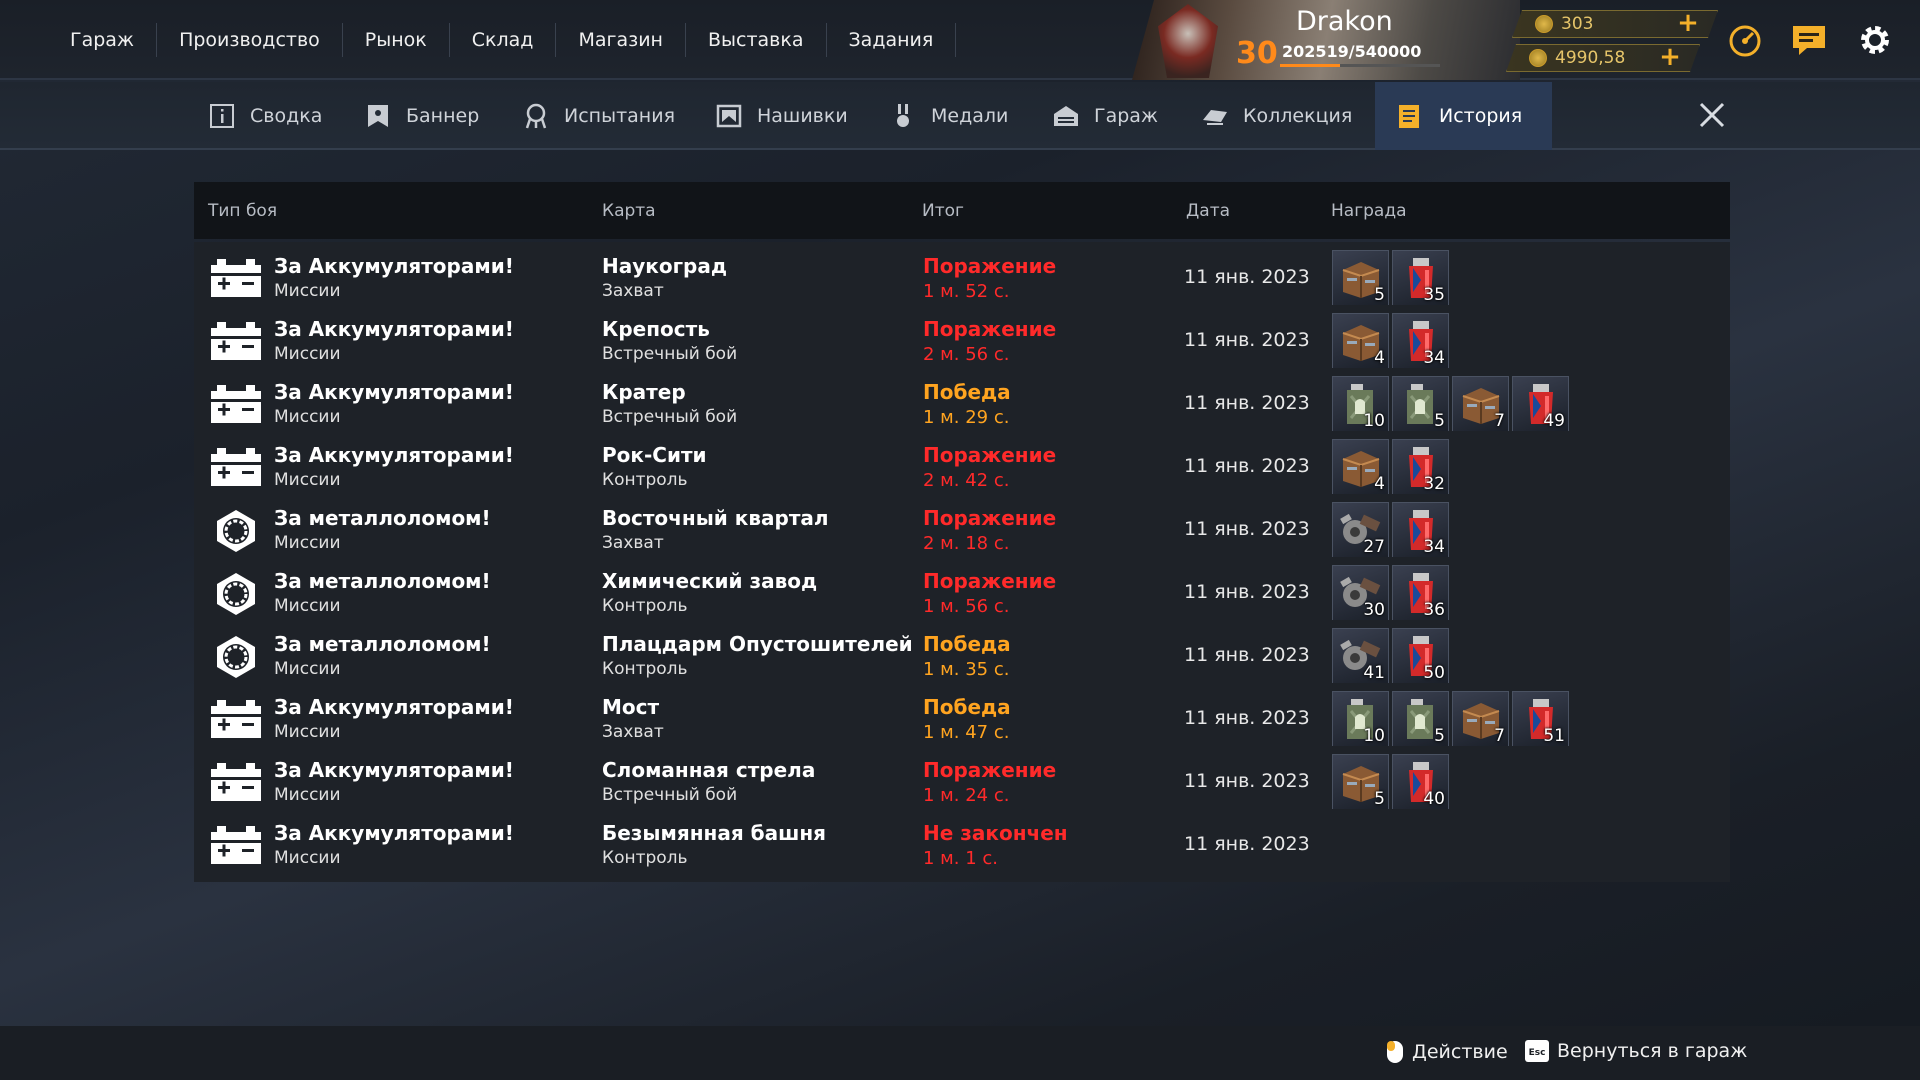  What do you see at coordinates (1554, 736) in the screenshot?
I see `reward-count: 51` at bounding box center [1554, 736].